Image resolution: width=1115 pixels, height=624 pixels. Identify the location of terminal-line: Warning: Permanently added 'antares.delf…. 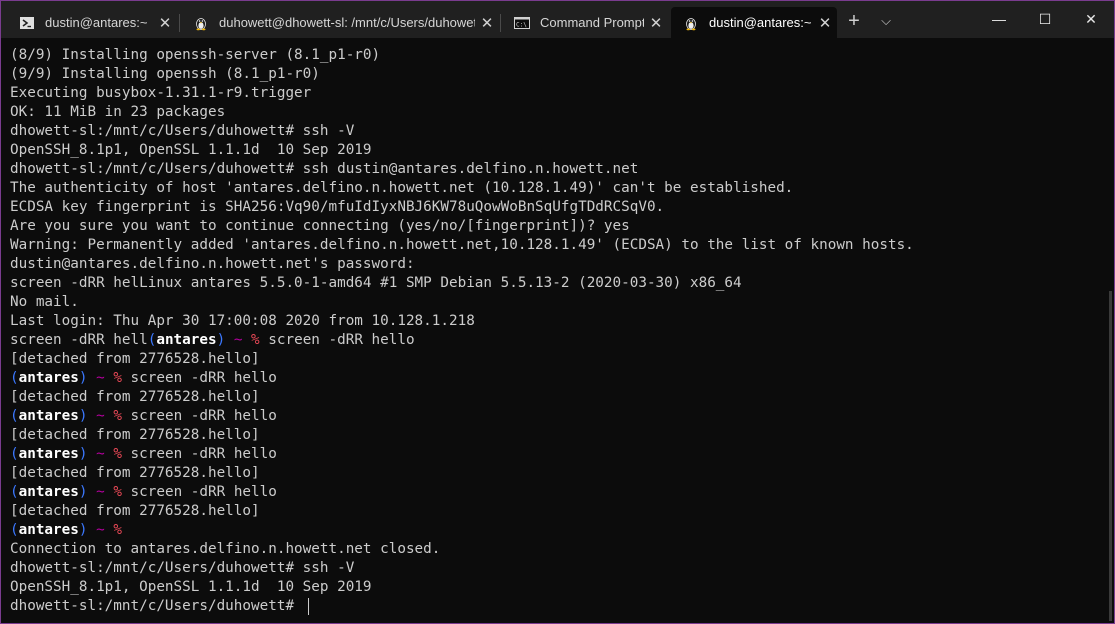
(562, 245).